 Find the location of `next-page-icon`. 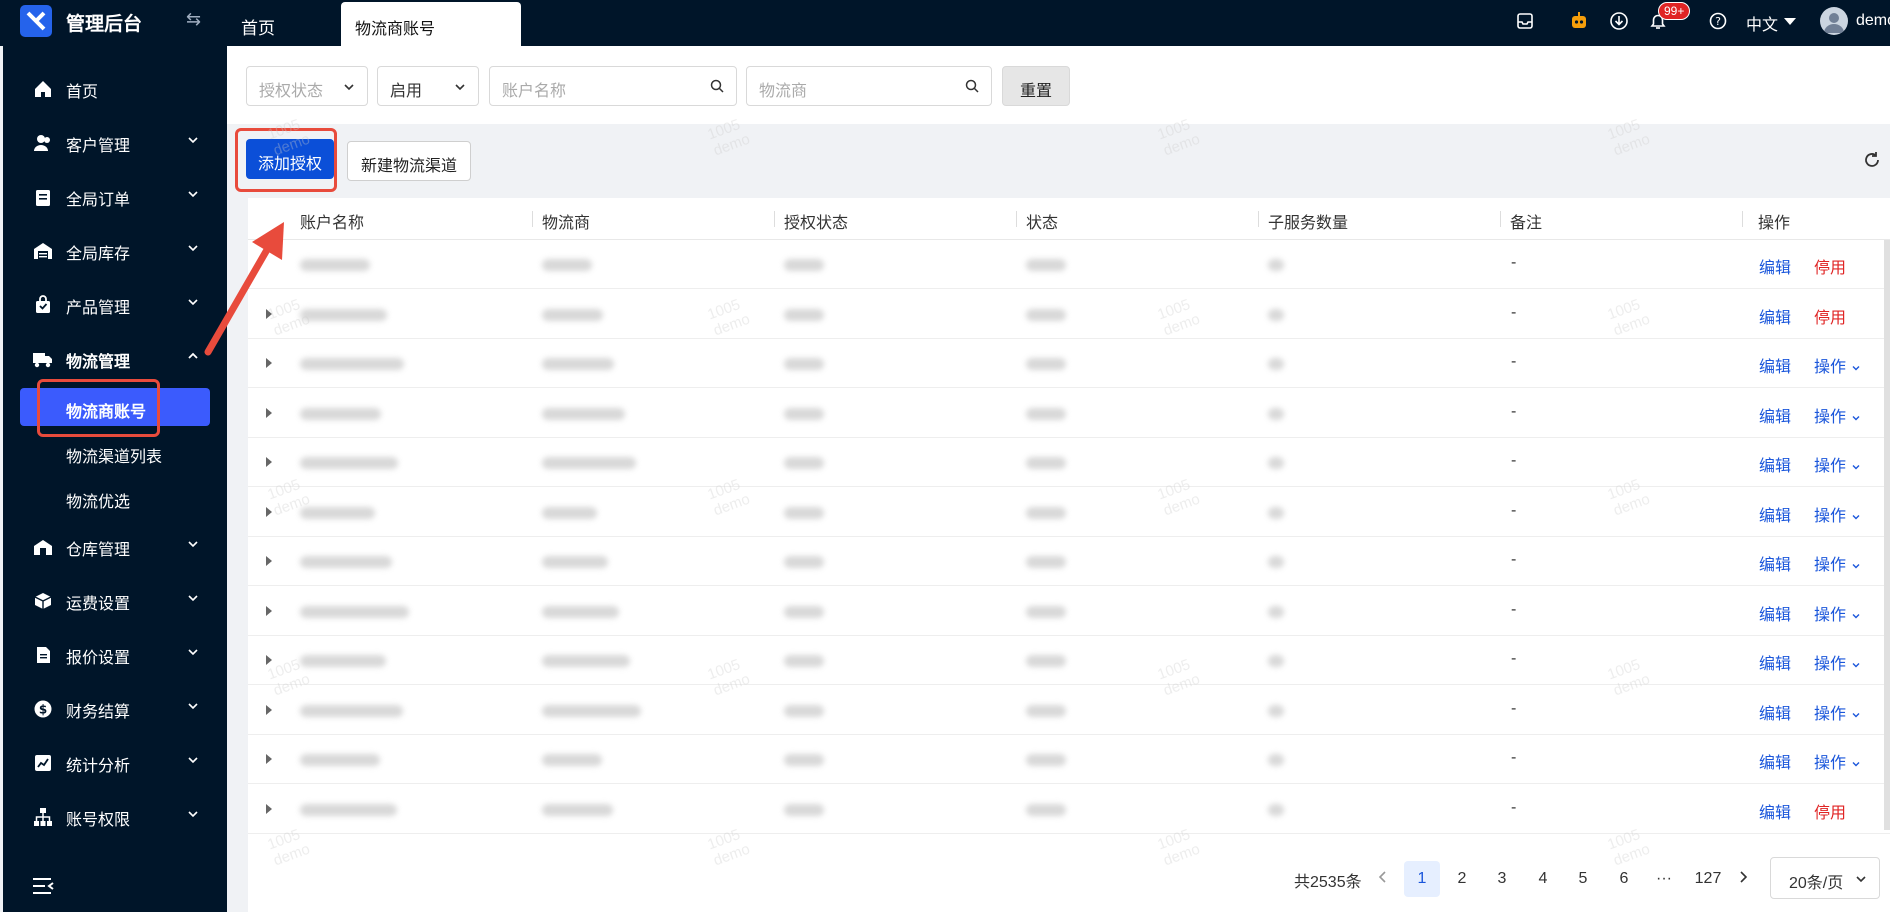

next-page-icon is located at coordinates (1743, 877).